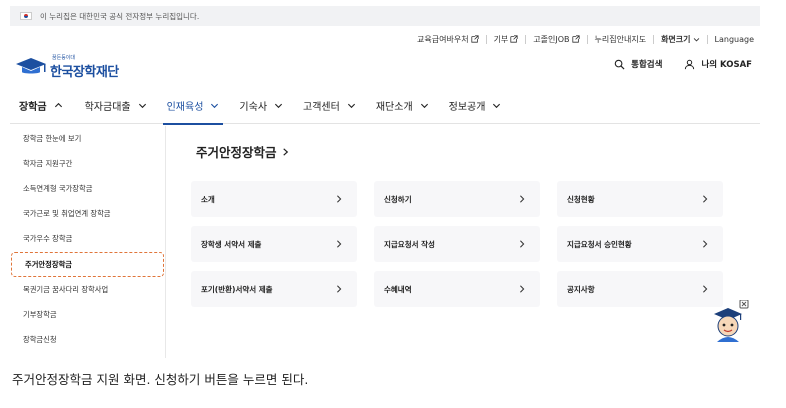 This screenshot has width=786, height=408. I want to click on card-label: 신청하기, so click(398, 199).